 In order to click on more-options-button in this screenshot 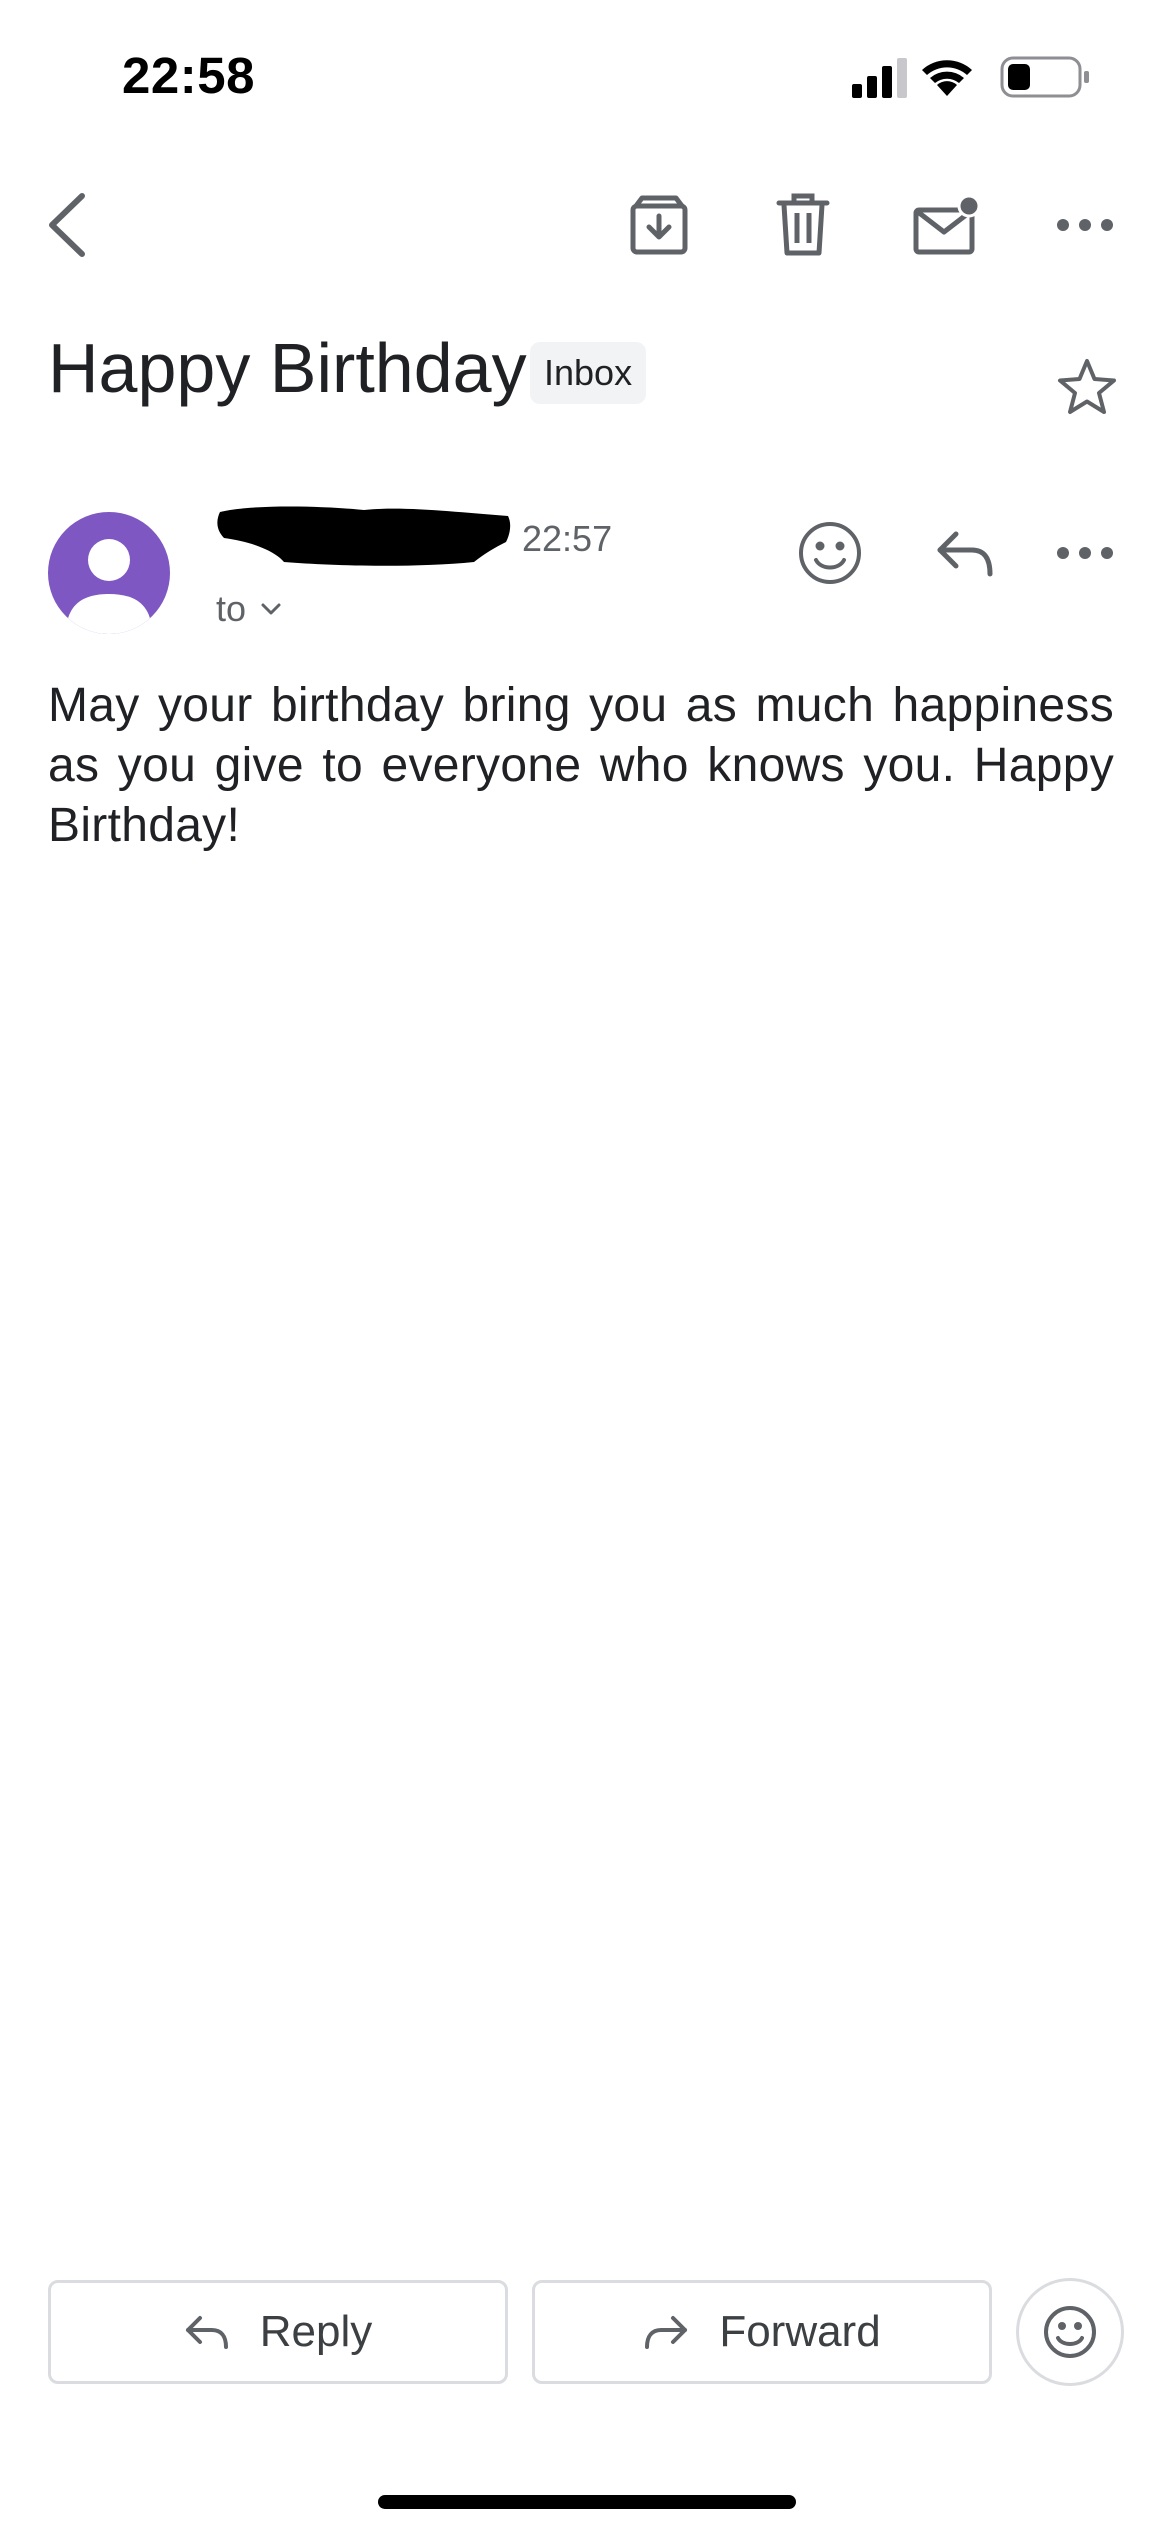, I will do `click(1085, 225)`.